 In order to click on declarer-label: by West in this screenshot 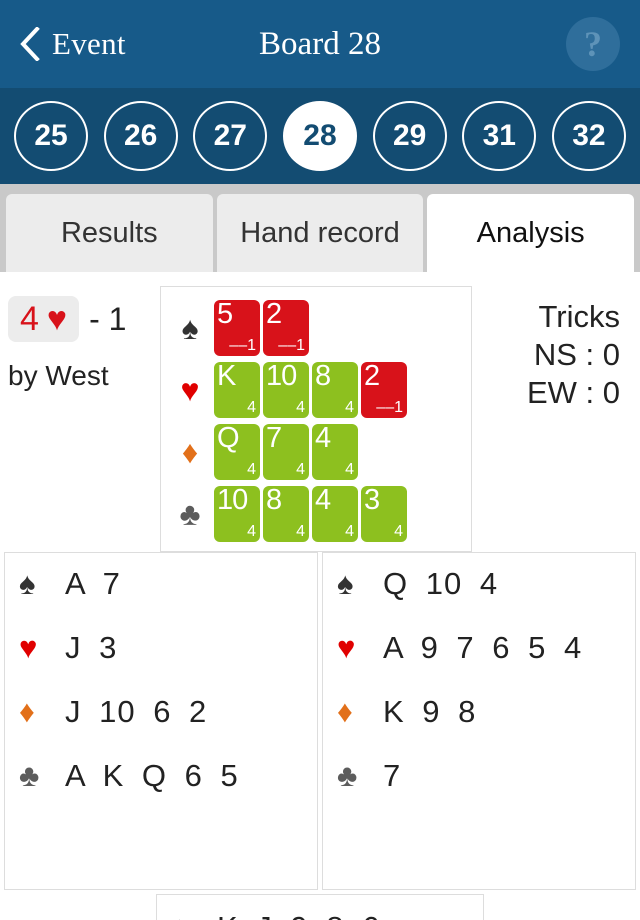, I will do `click(58, 375)`.